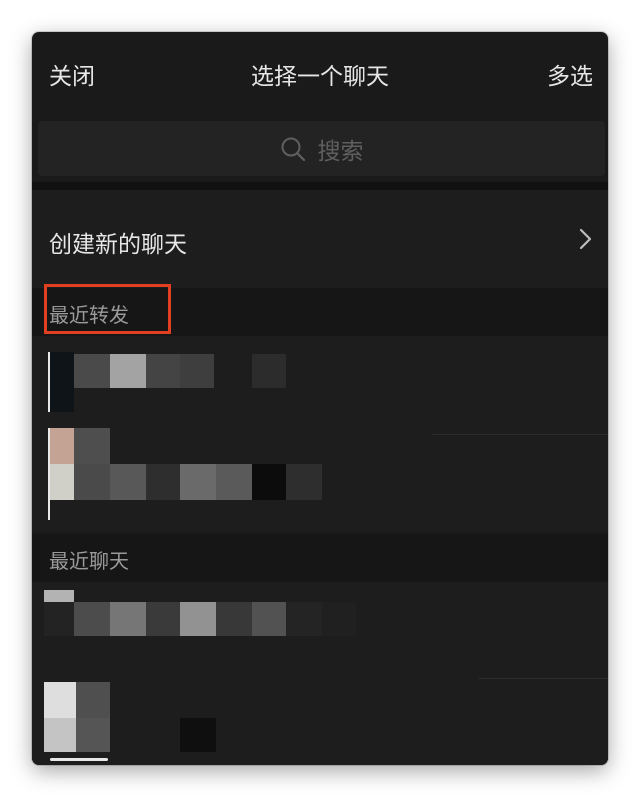 Image resolution: width=640 pixels, height=797 pixels. What do you see at coordinates (89, 561) in the screenshot?
I see `recent-chats-label: 最近聊天` at bounding box center [89, 561].